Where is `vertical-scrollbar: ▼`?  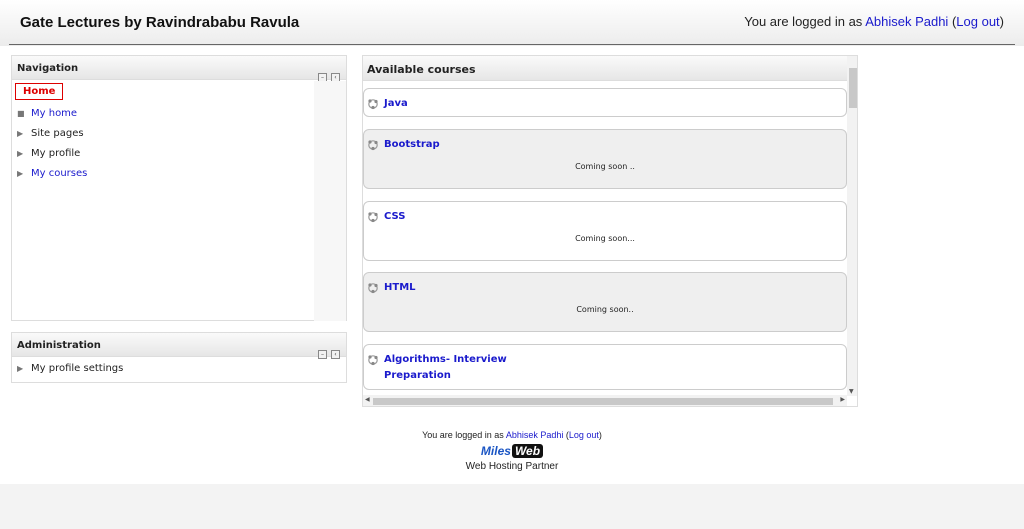 vertical-scrollbar: ▼ is located at coordinates (852, 226).